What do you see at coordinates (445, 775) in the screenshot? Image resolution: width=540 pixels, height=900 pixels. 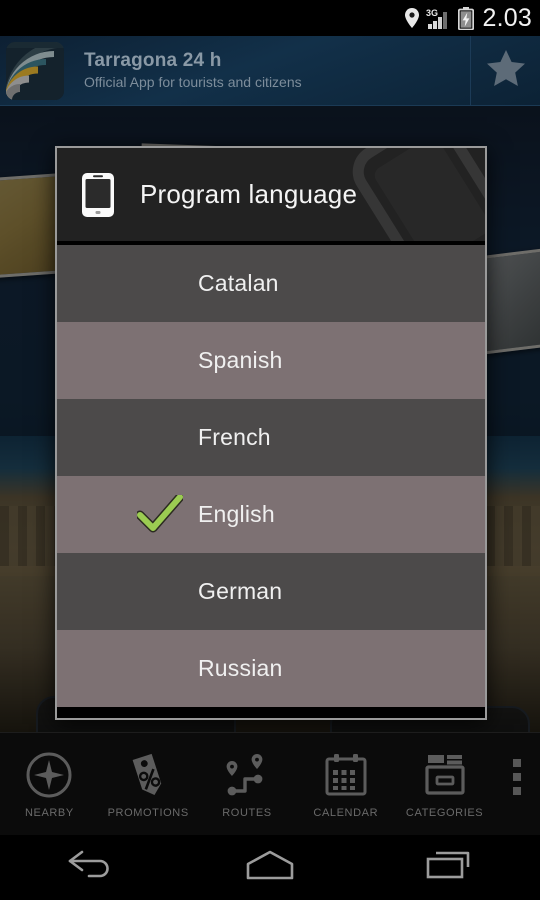 I see `file-box-icon` at bounding box center [445, 775].